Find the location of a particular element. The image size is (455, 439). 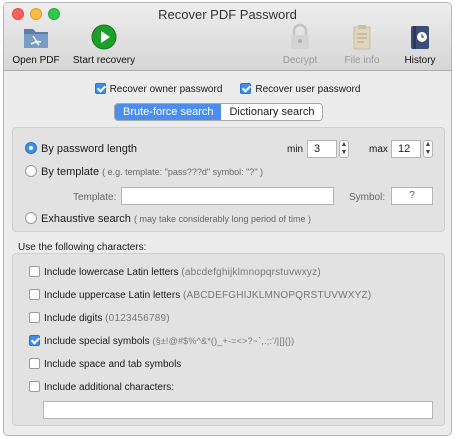

recover-owner-checkbox: Recover owner password is located at coordinates (158, 89).